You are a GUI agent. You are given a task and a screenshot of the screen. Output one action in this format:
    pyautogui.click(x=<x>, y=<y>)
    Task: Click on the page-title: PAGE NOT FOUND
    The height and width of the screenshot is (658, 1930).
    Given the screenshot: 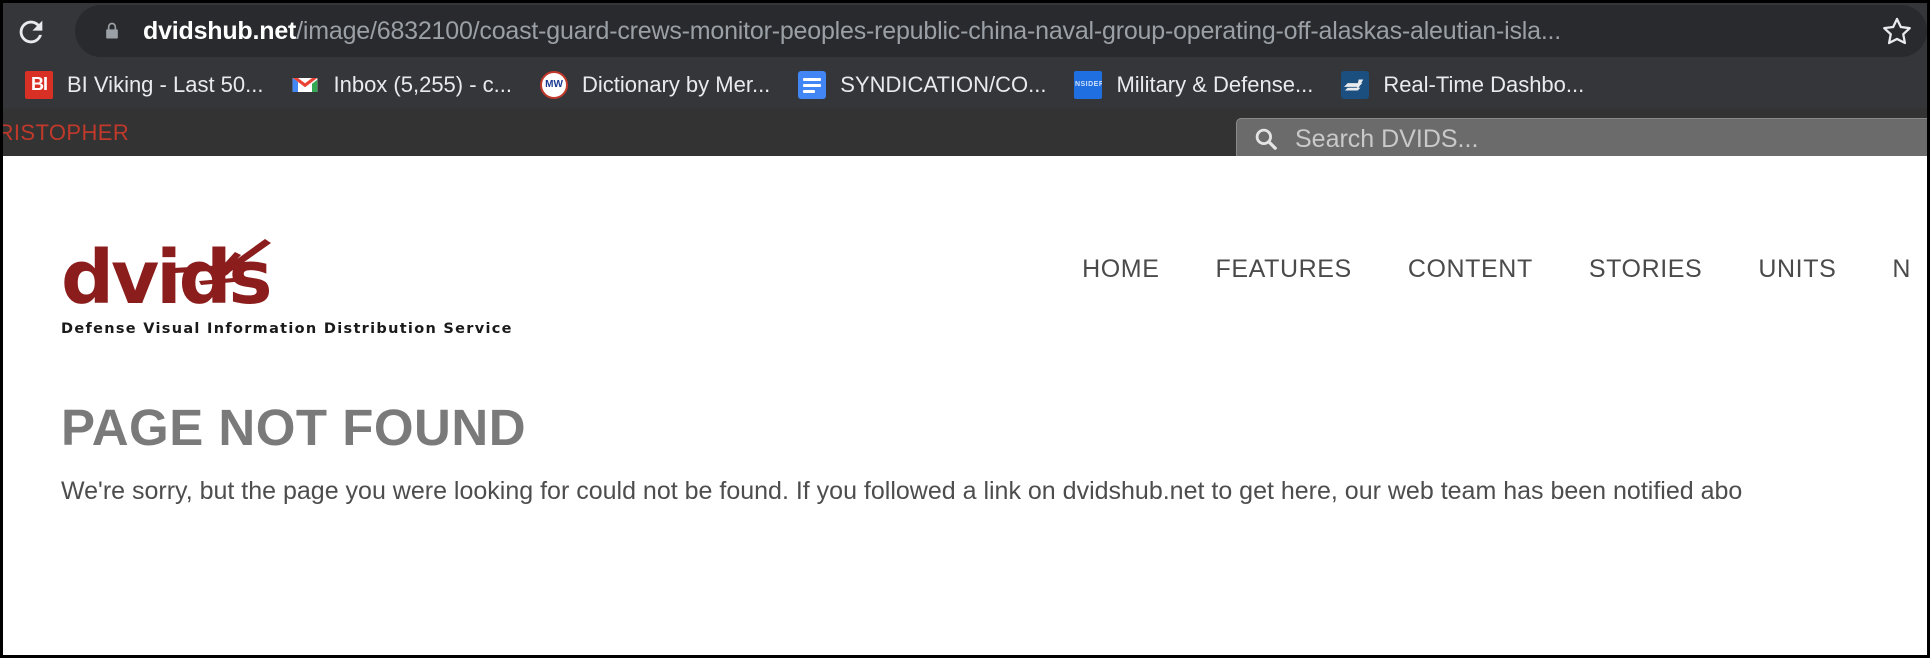 What is the action you would take?
    pyautogui.click(x=294, y=427)
    